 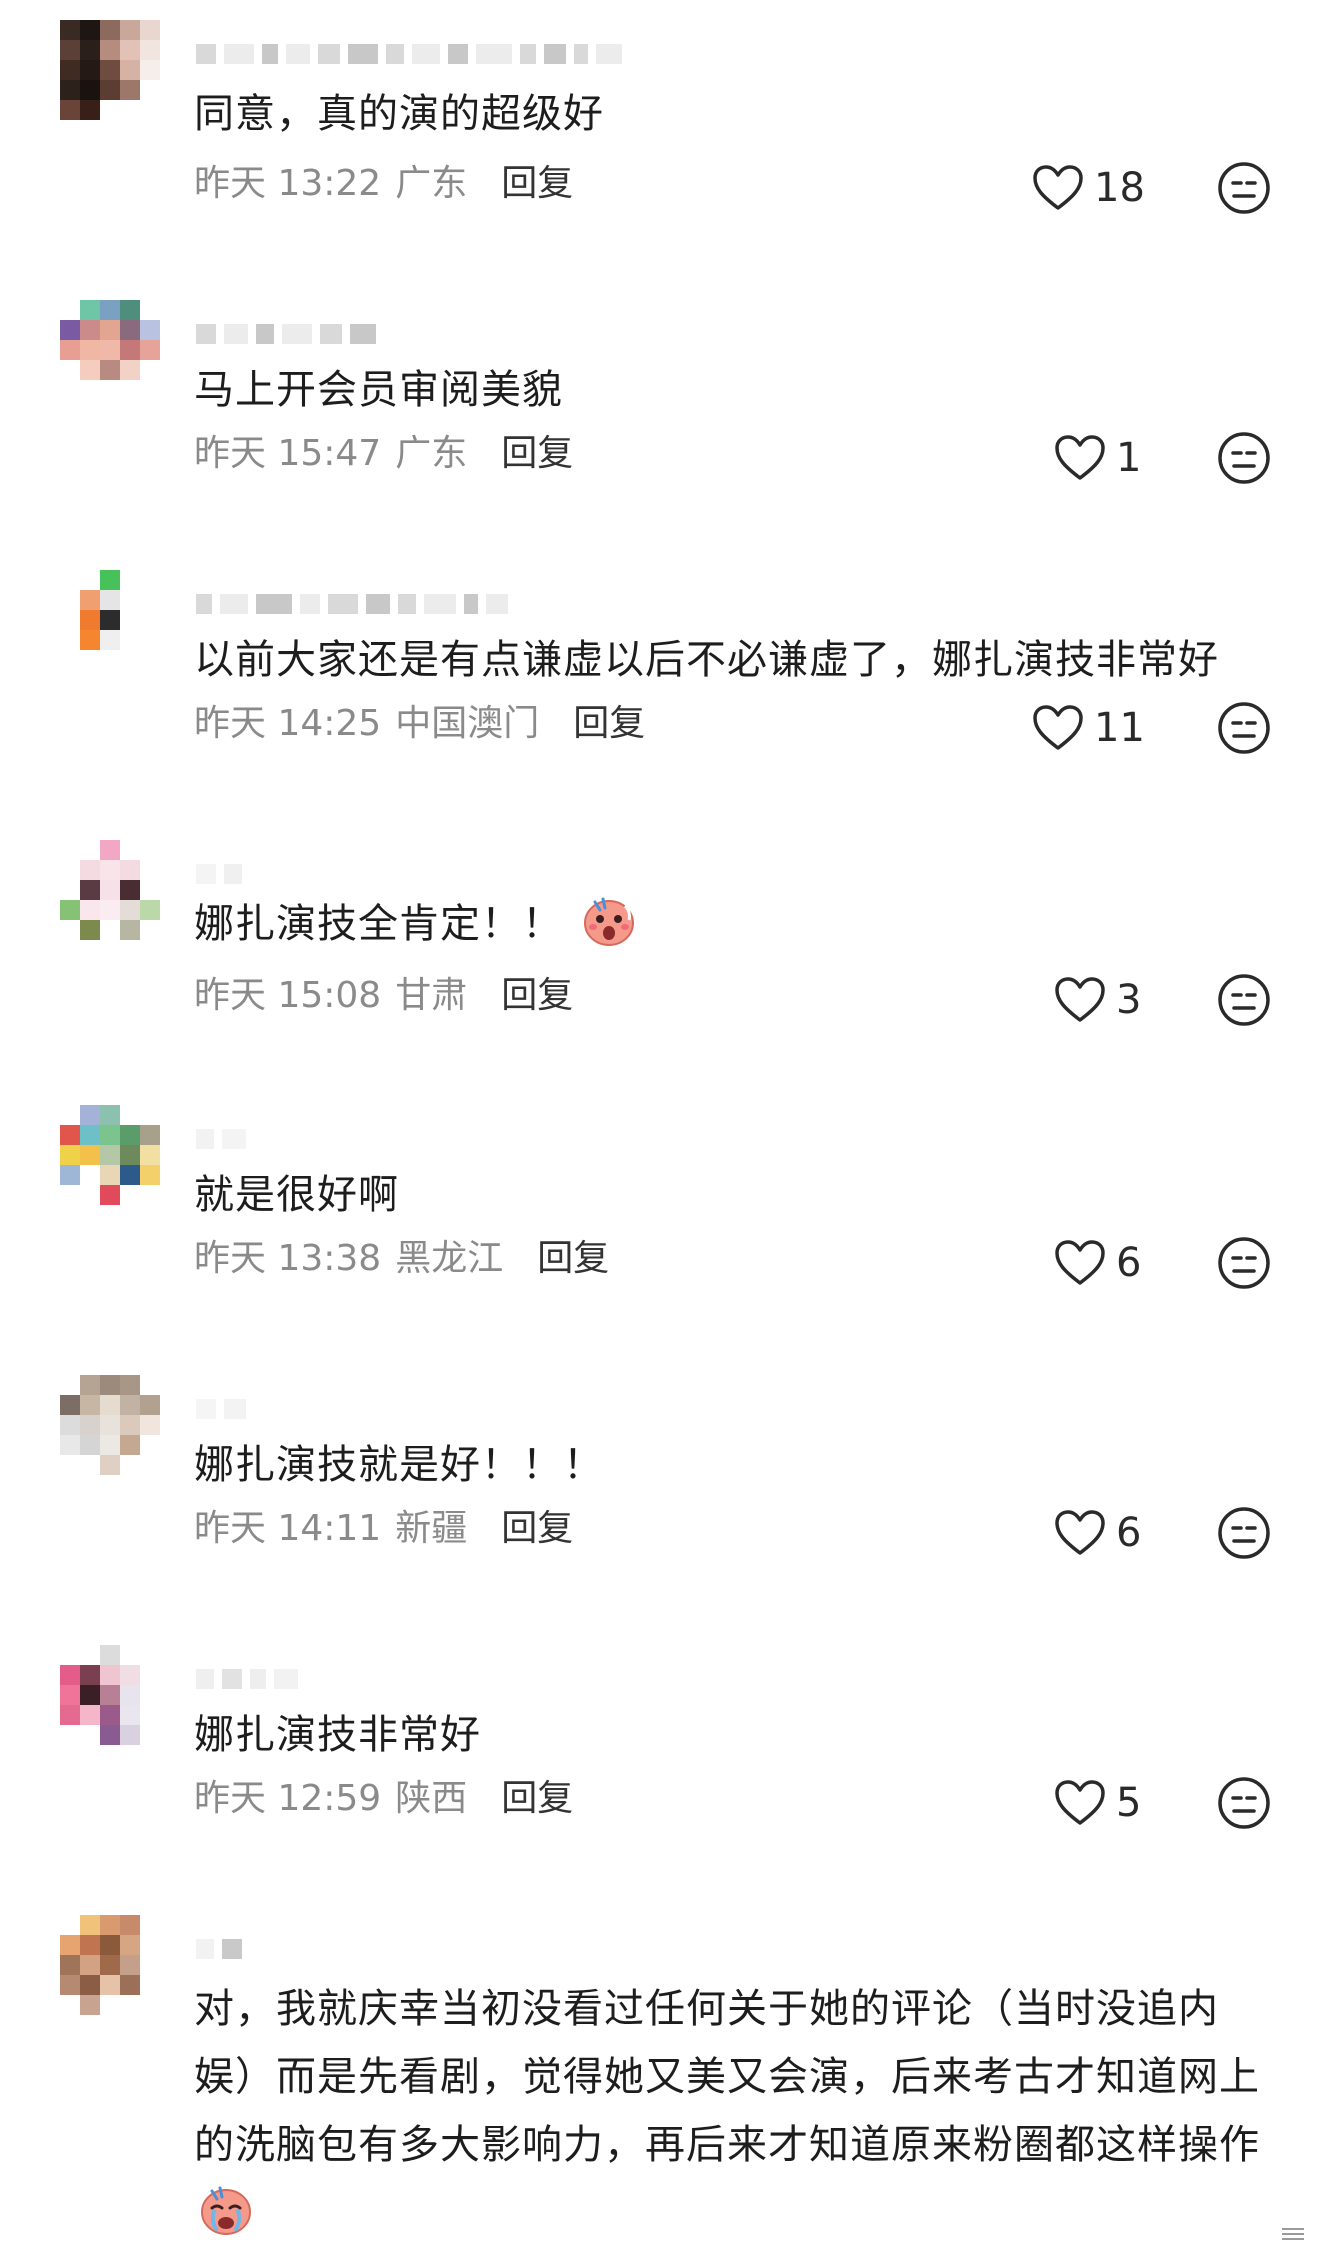 What do you see at coordinates (1129, 1803) in the screenshot?
I see `like-button: 5` at bounding box center [1129, 1803].